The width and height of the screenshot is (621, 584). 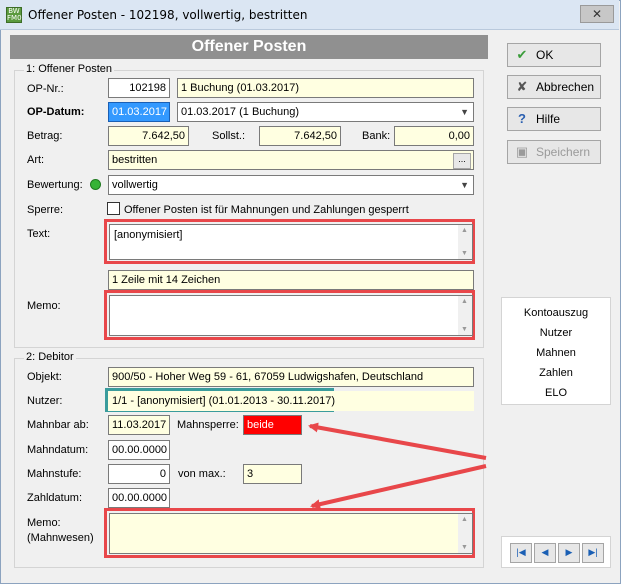 I want to click on link-kontoauszug: Kontoauszug, so click(x=556, y=313).